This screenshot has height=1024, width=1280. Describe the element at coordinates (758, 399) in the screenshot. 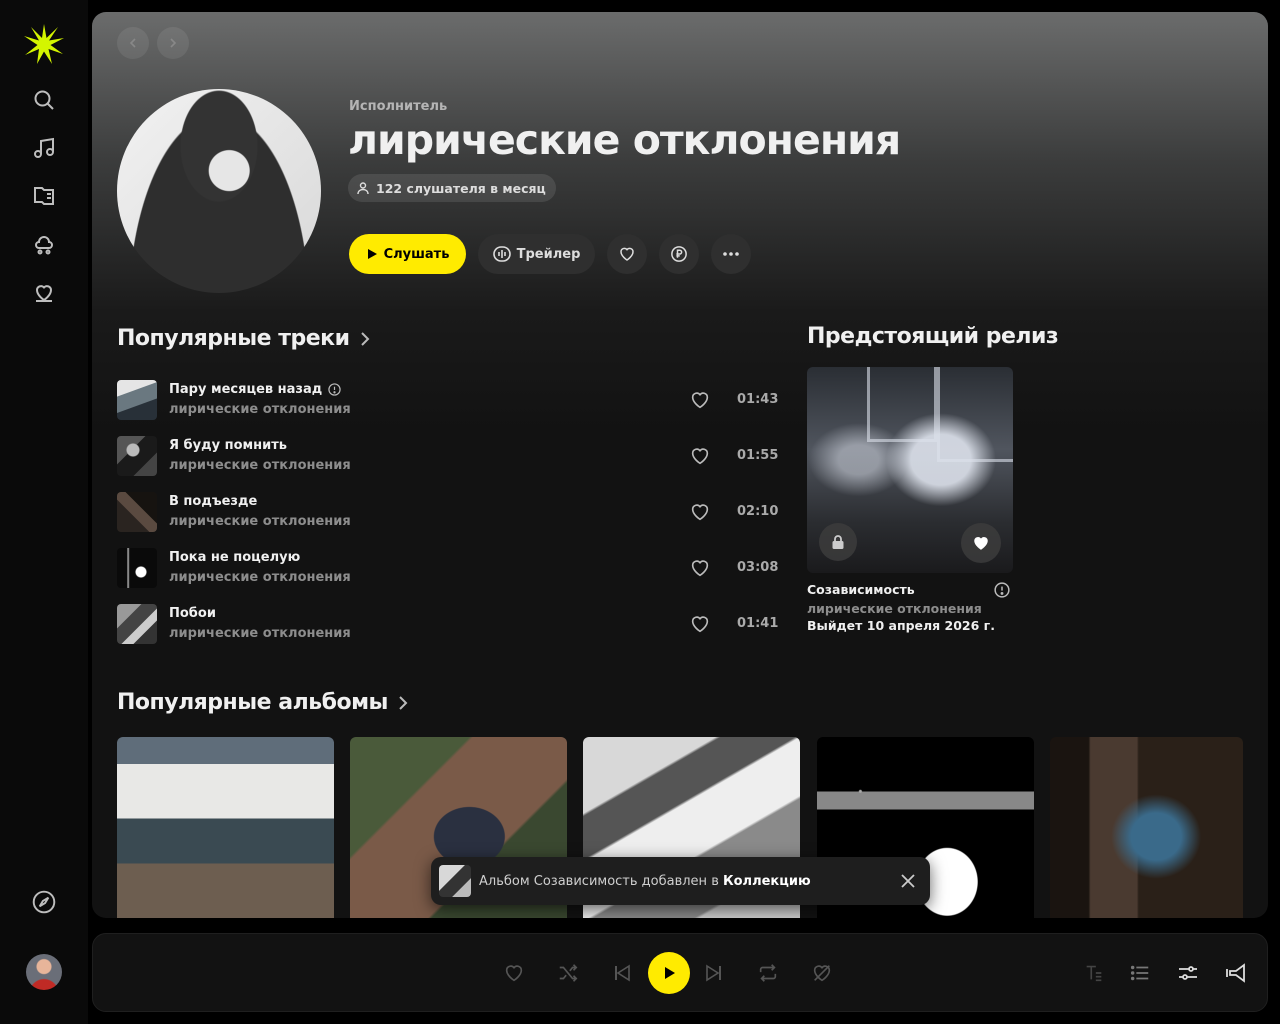

I see `track-duration: 01:43` at that location.